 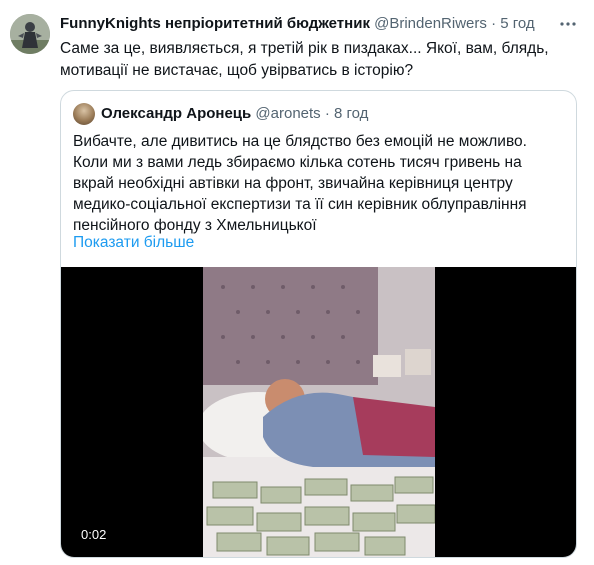 What do you see at coordinates (30, 34) in the screenshot?
I see `author-avatar` at bounding box center [30, 34].